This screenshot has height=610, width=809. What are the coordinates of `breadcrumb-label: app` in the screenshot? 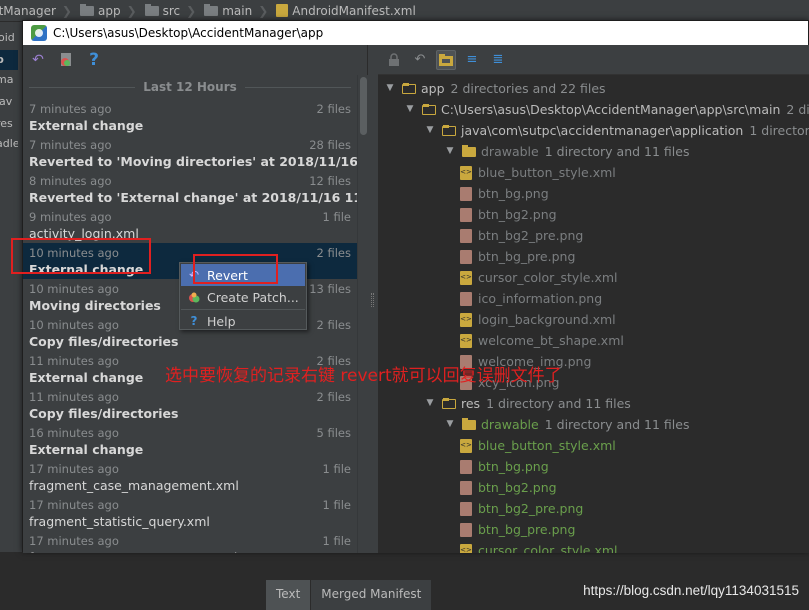 It's located at (109, 10).